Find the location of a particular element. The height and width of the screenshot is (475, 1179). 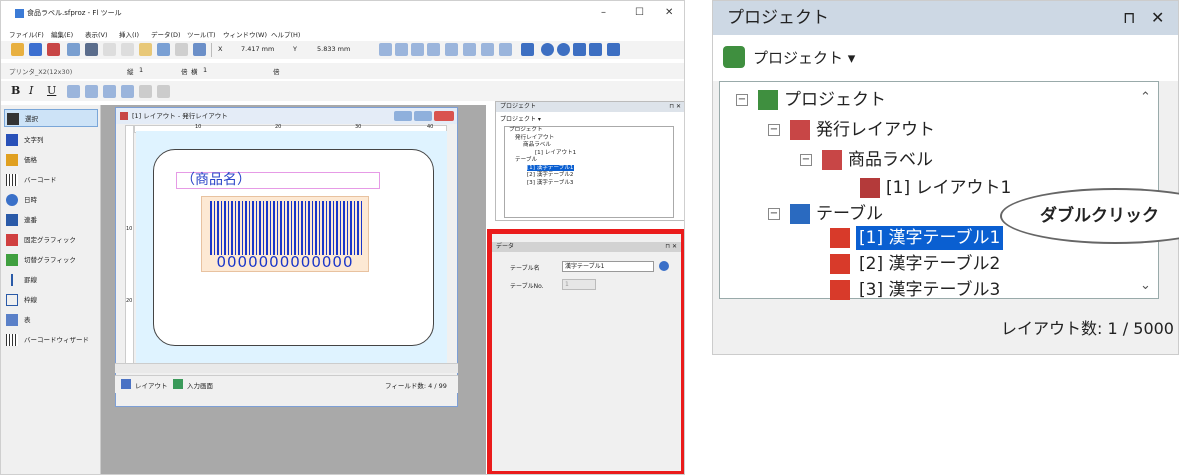

table-name-input: 漢字テーブル1 is located at coordinates (608, 266).